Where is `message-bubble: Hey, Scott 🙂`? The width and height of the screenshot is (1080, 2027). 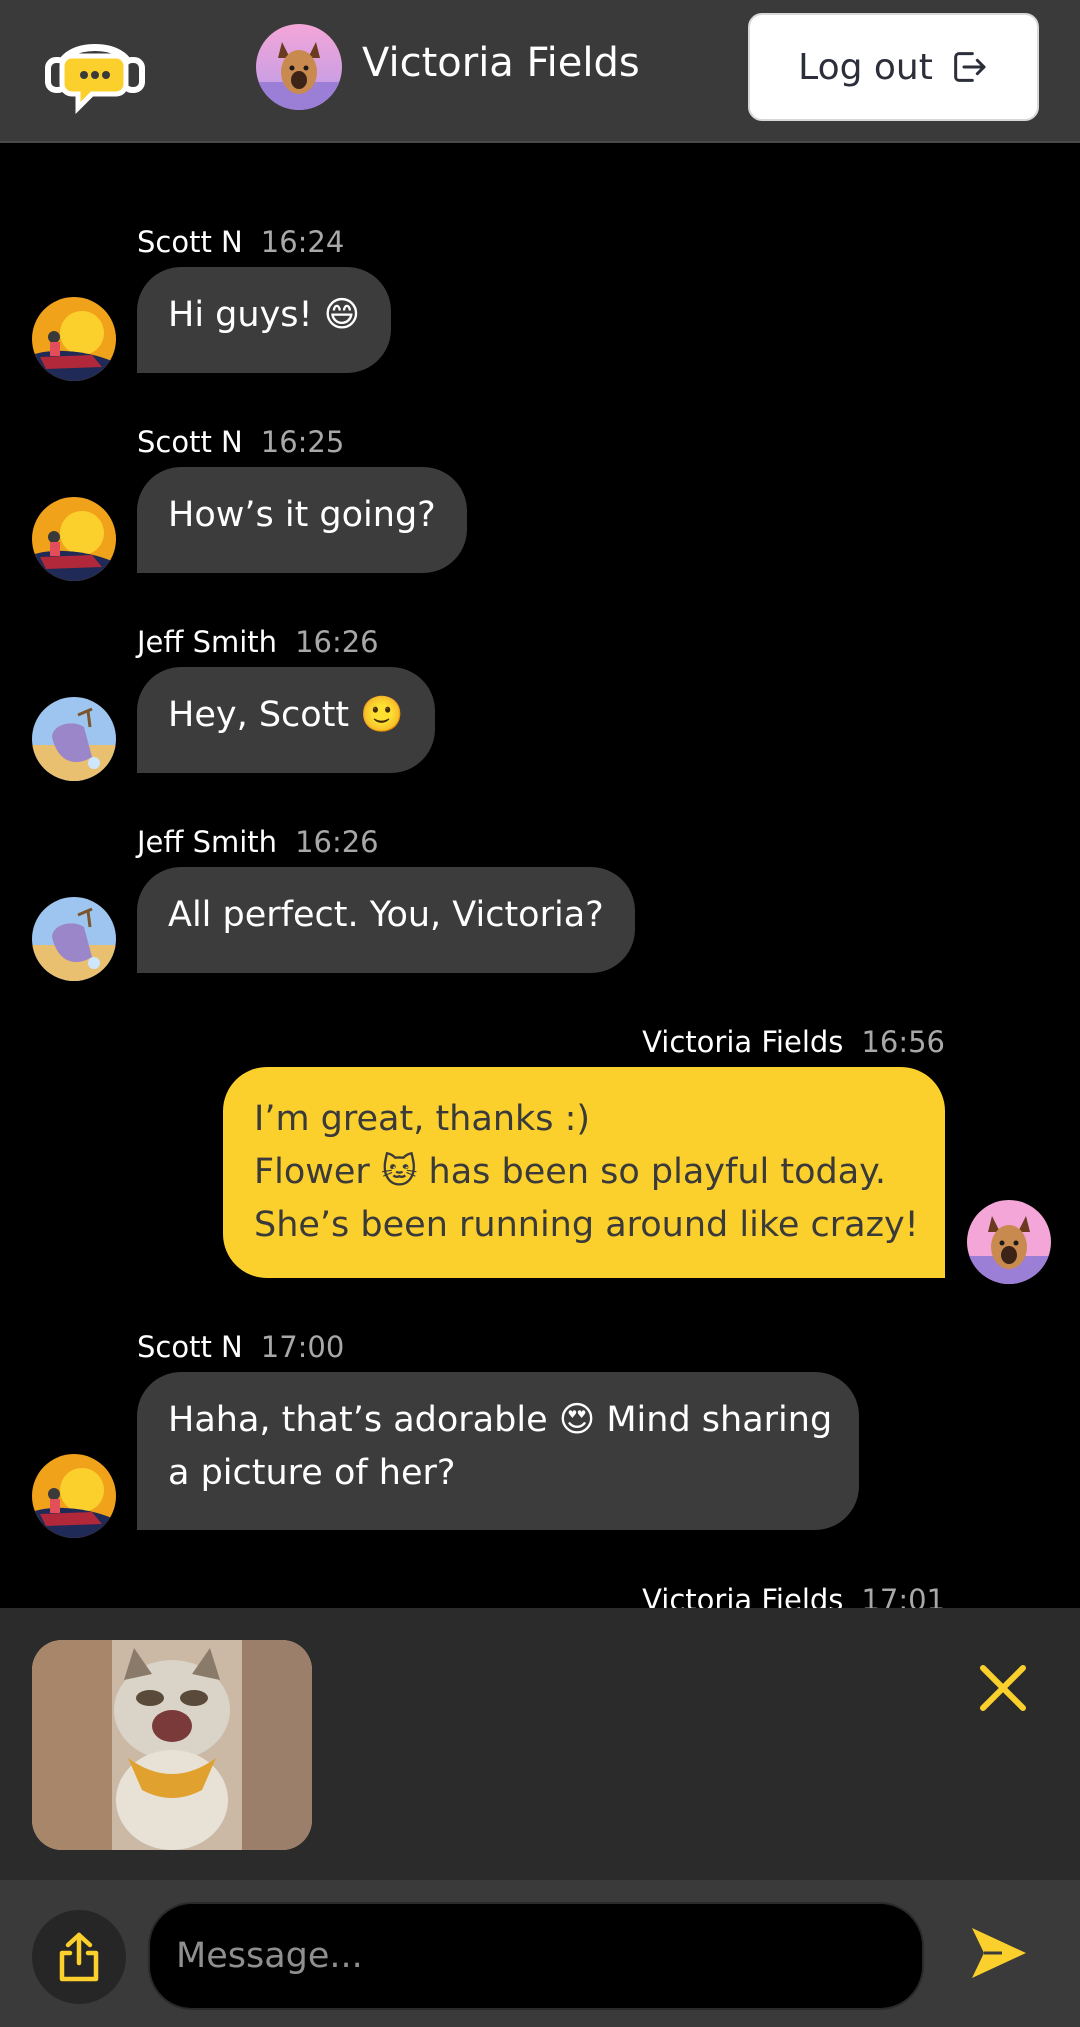
message-bubble: Hey, Scott 🙂 is located at coordinates (286, 720).